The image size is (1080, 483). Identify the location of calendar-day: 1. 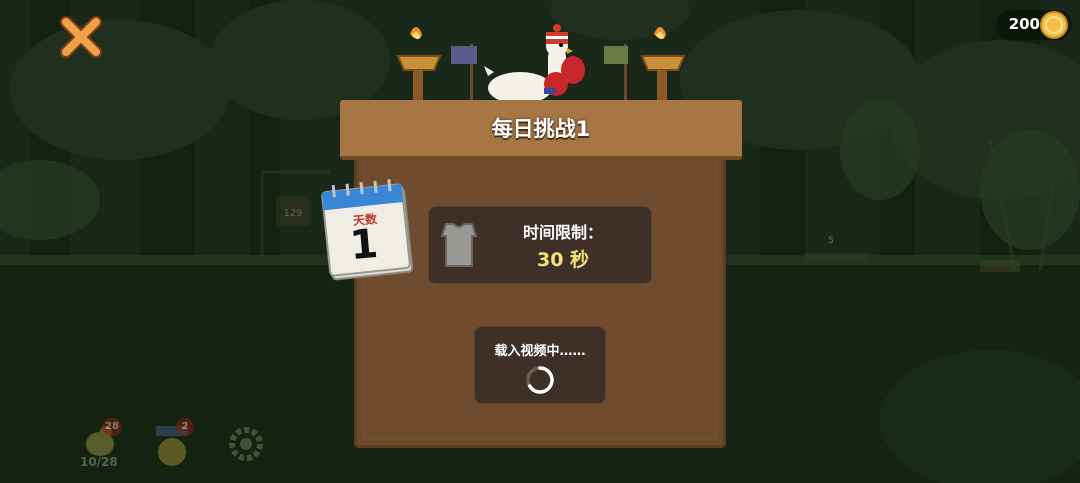
(364, 245).